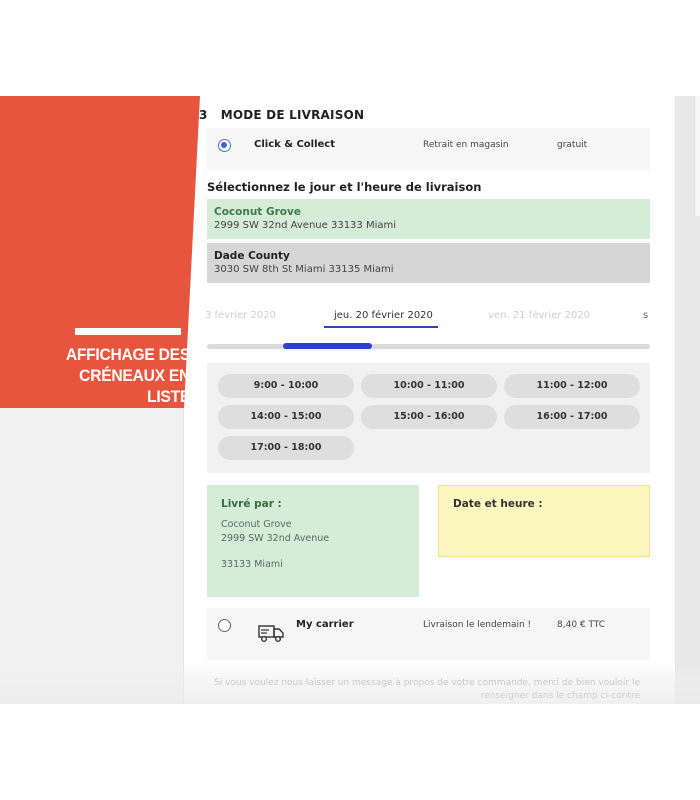 The width and height of the screenshot is (700, 800). What do you see at coordinates (240, 315) in the screenshot?
I see `date-tab-previous: 3 février 2020` at bounding box center [240, 315].